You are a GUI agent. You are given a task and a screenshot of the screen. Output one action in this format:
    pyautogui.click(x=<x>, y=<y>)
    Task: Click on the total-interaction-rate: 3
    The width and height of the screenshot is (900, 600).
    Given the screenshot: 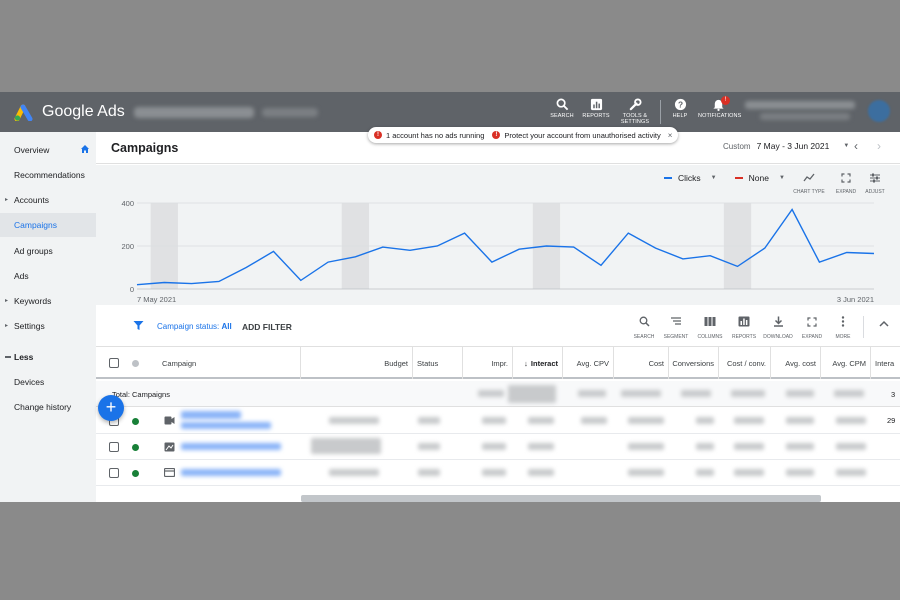 What is the action you would take?
    pyautogui.click(x=893, y=394)
    